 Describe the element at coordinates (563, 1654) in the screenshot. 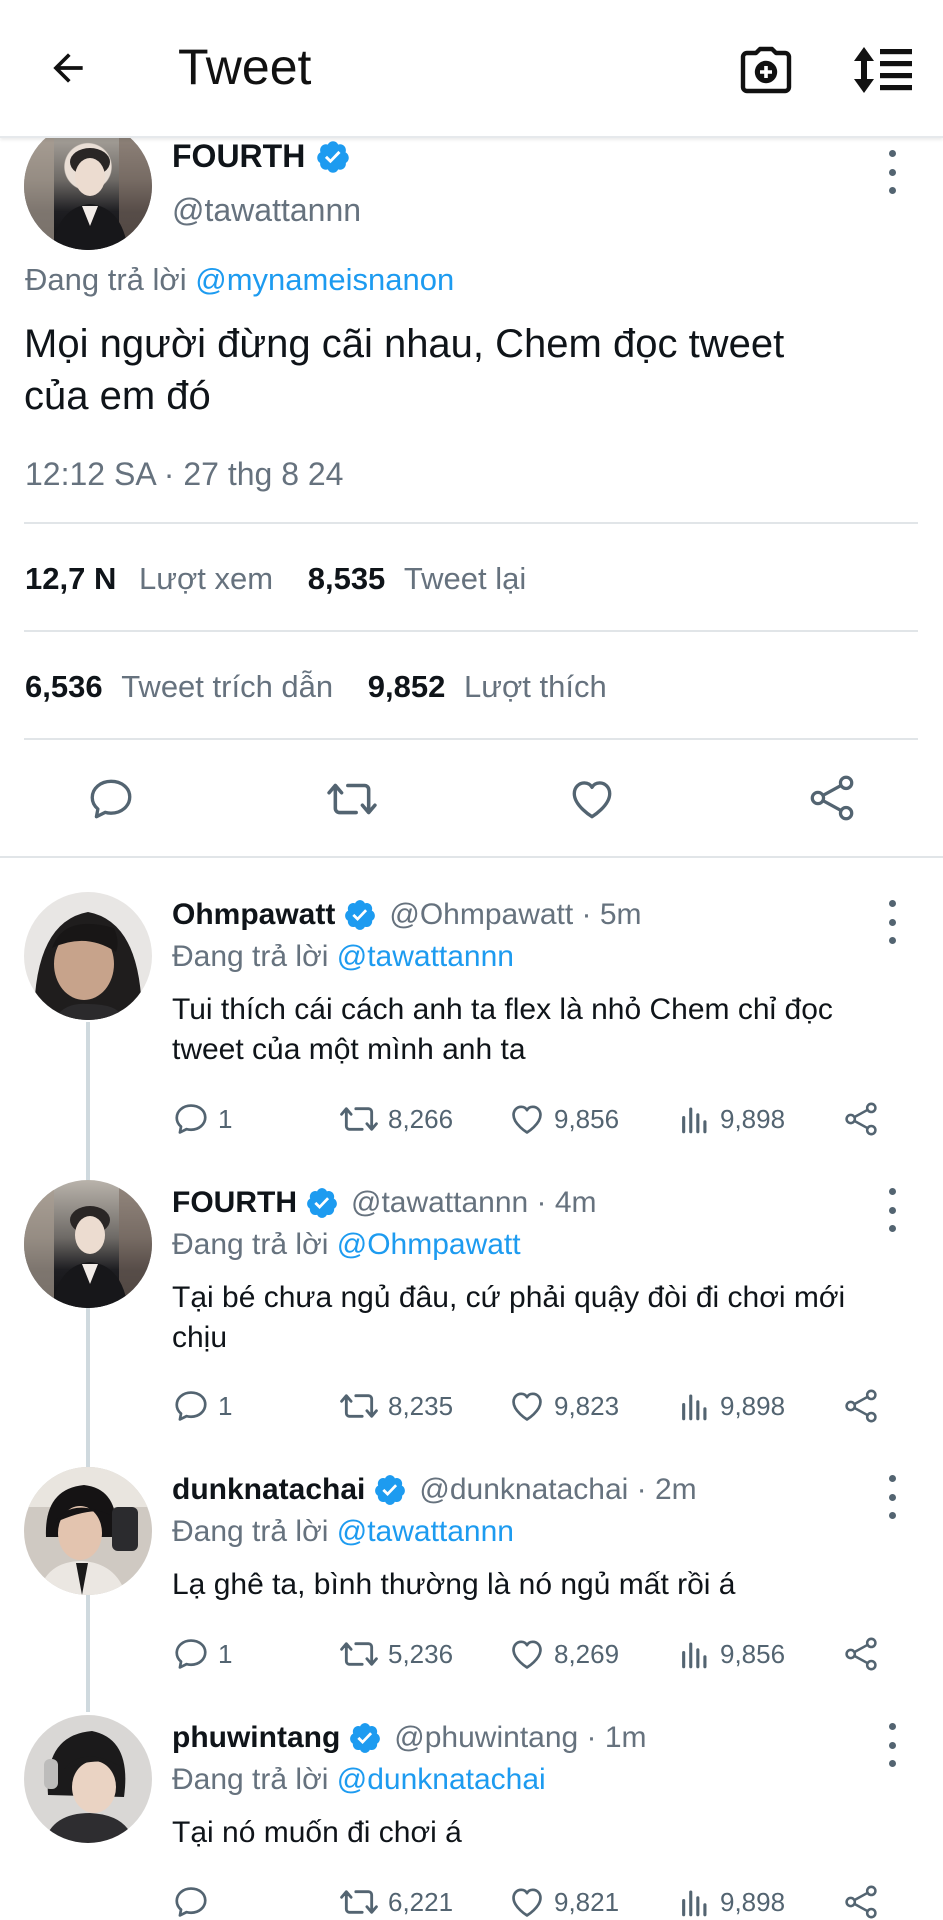

I see `like-button: 8,269` at that location.